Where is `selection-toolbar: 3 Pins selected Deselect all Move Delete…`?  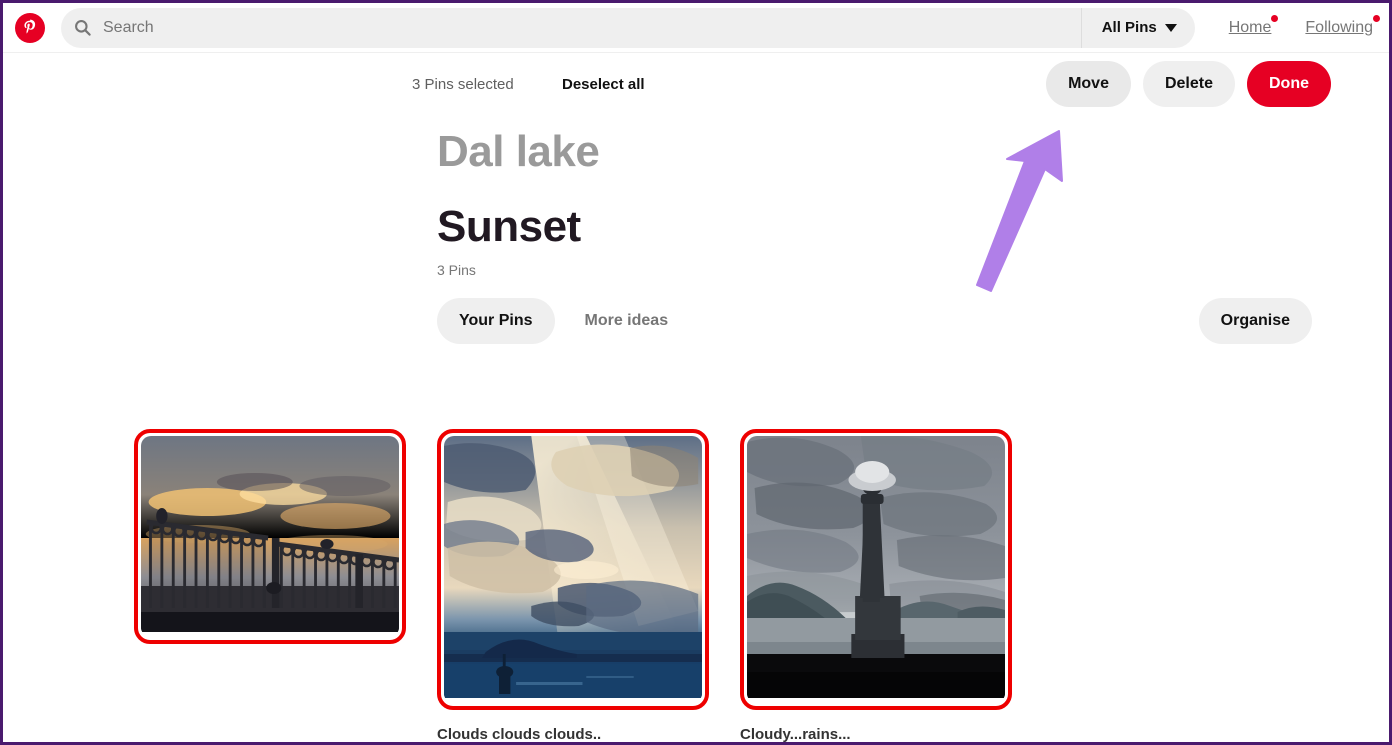
selection-toolbar: 3 Pins selected Deselect all Move Delete… is located at coordinates (696, 84).